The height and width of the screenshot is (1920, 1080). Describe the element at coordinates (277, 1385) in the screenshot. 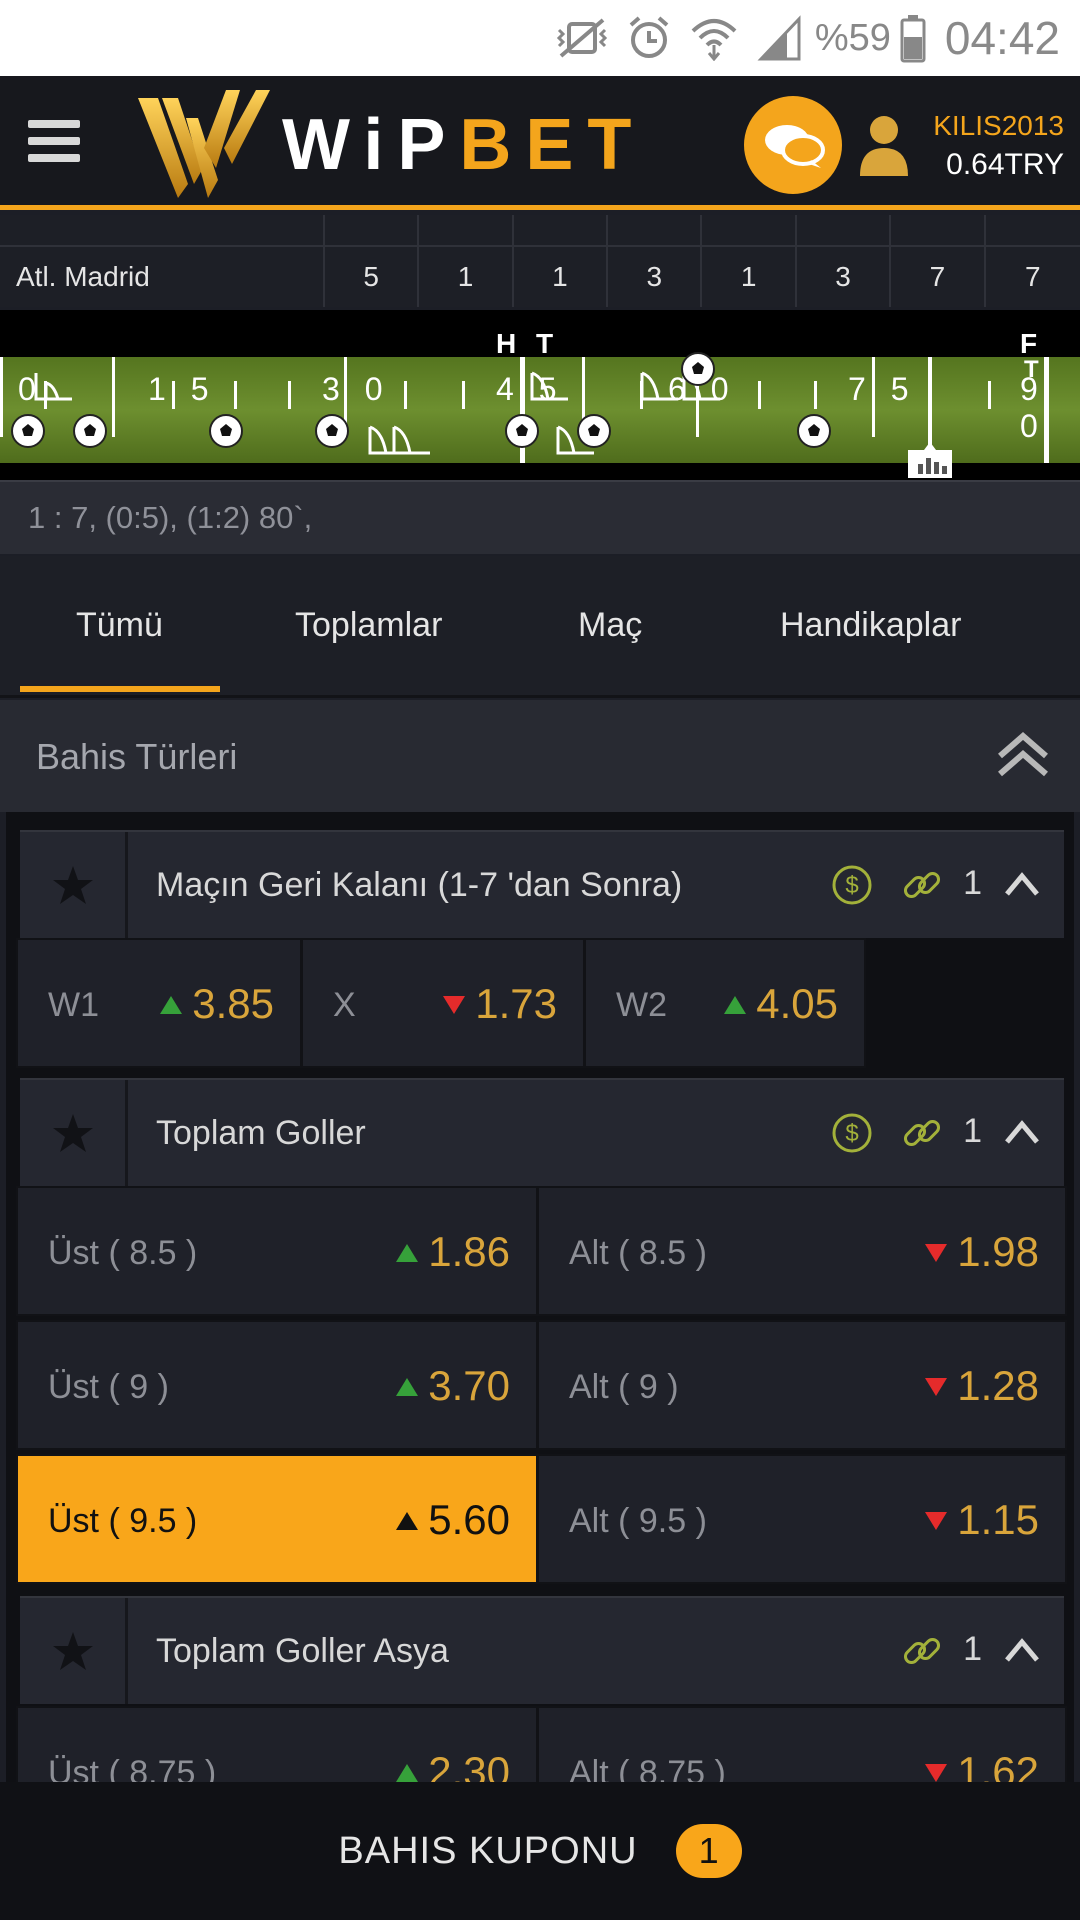

I see `odd-button: Üst ( 9 ) 3.70` at that location.